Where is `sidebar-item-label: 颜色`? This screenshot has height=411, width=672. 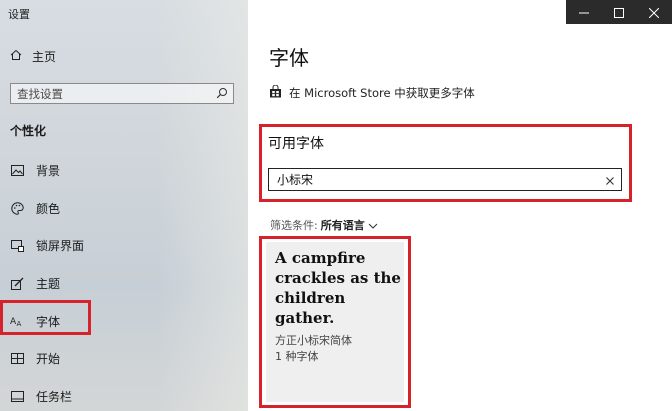
sidebar-item-label: 颜色 is located at coordinates (48, 208).